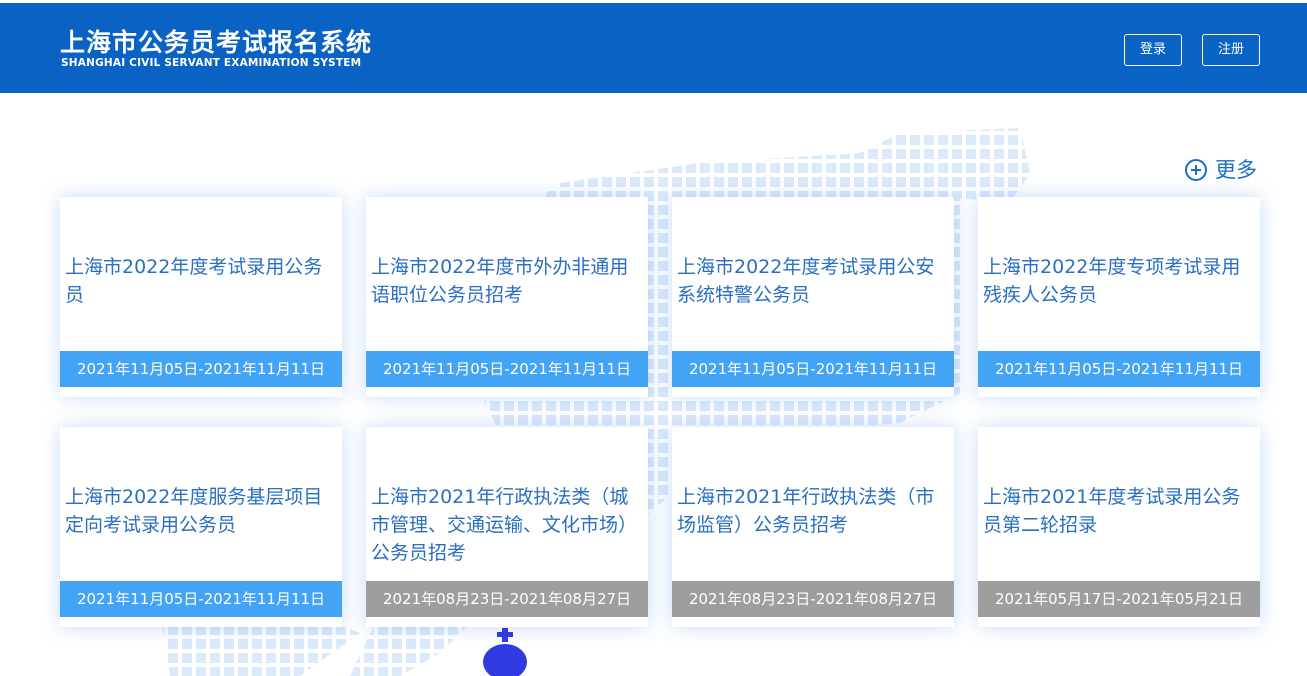  I want to click on exam-card-title: 上海市2021年度考试录用公务员第二轮招录, so click(1120, 511).